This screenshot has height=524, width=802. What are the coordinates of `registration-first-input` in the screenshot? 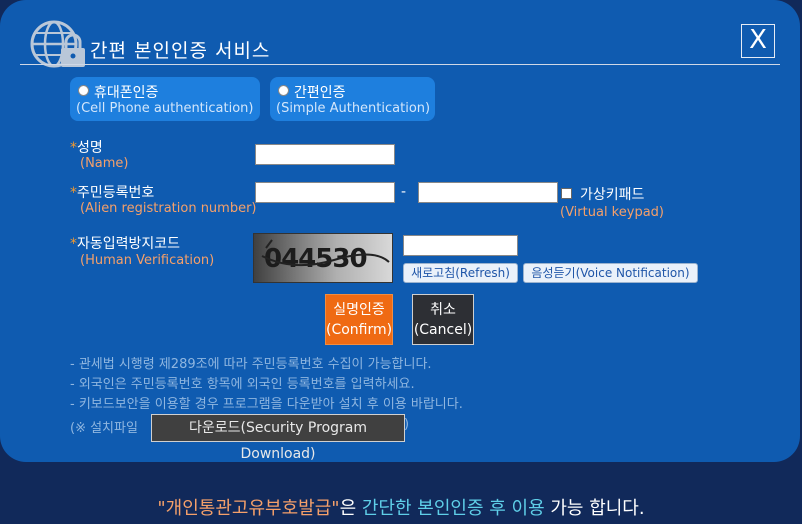 It's located at (325, 192).